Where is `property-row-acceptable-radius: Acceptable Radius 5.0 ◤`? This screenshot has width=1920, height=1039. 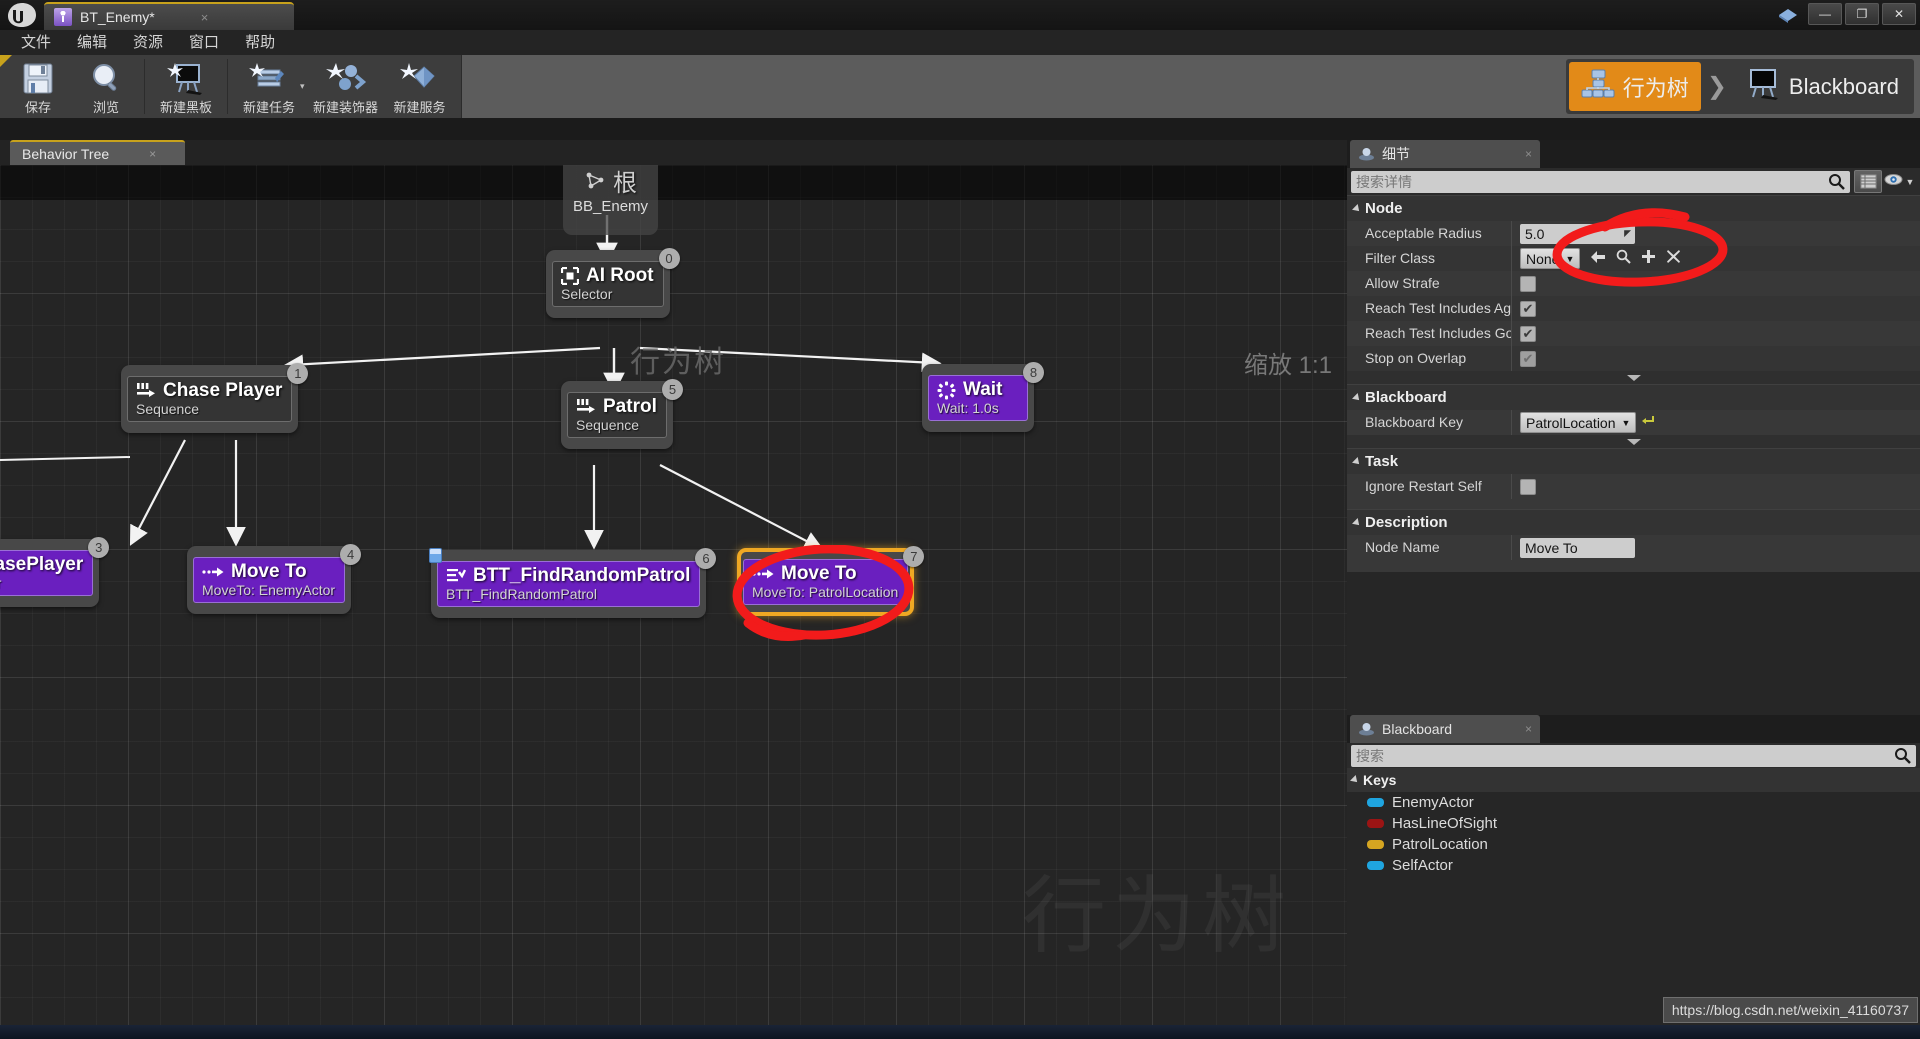 property-row-acceptable-radius: Acceptable Radius 5.0 ◤ is located at coordinates (1633, 233).